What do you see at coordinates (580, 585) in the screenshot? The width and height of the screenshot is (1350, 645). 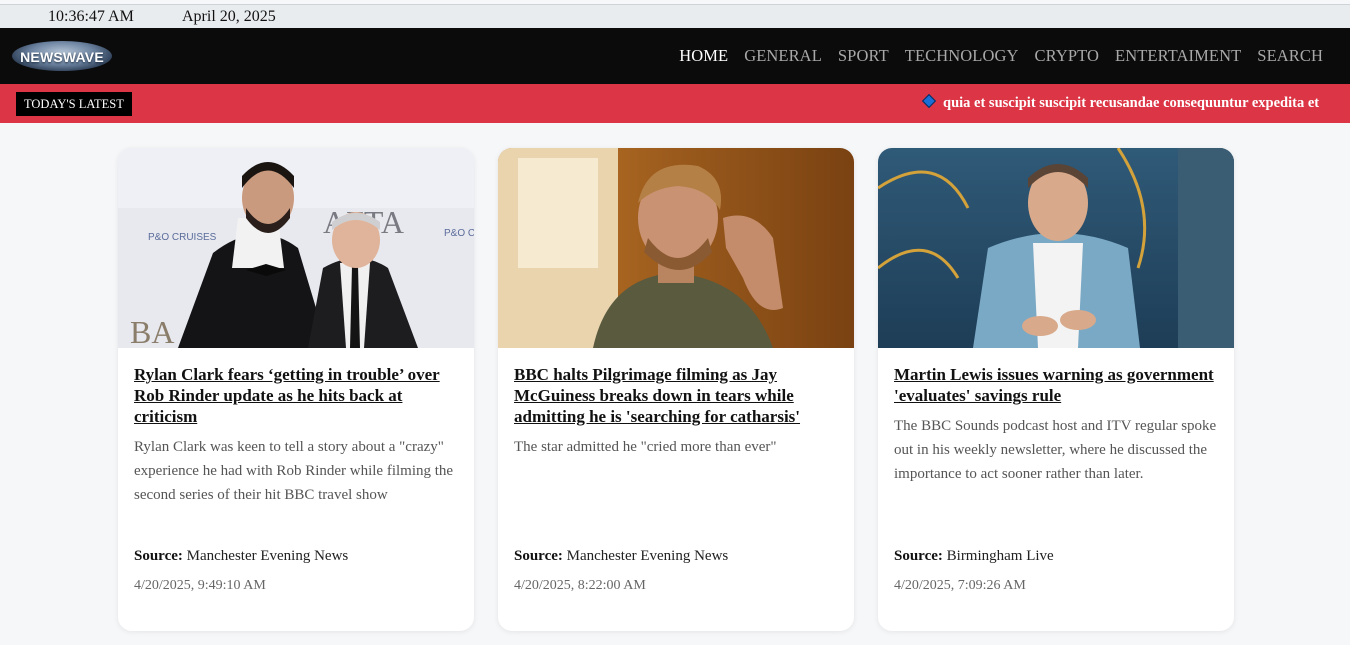 I see `article-timestamp: 4/20/2025, 8:22:00 AM` at bounding box center [580, 585].